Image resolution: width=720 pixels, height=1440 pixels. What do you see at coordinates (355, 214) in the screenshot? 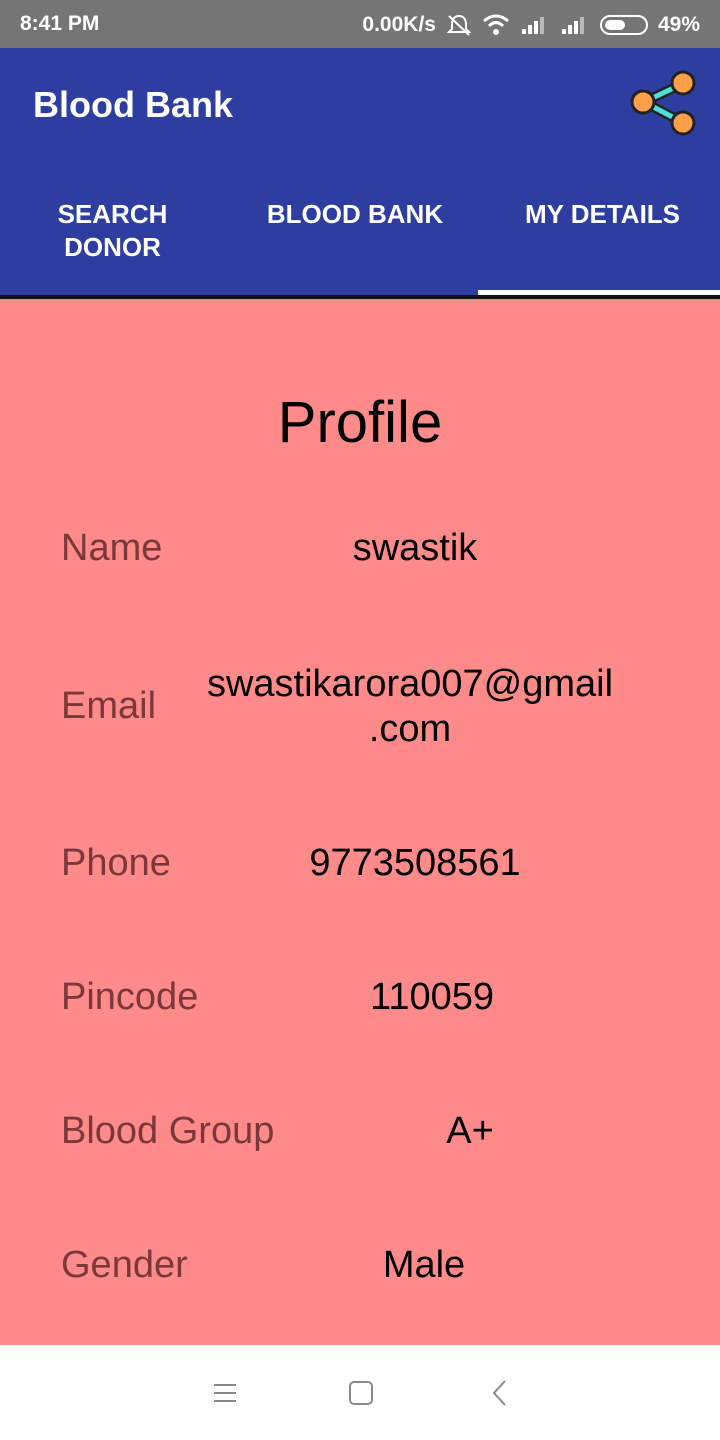
I see `tab-label: BLOOD BANK` at bounding box center [355, 214].